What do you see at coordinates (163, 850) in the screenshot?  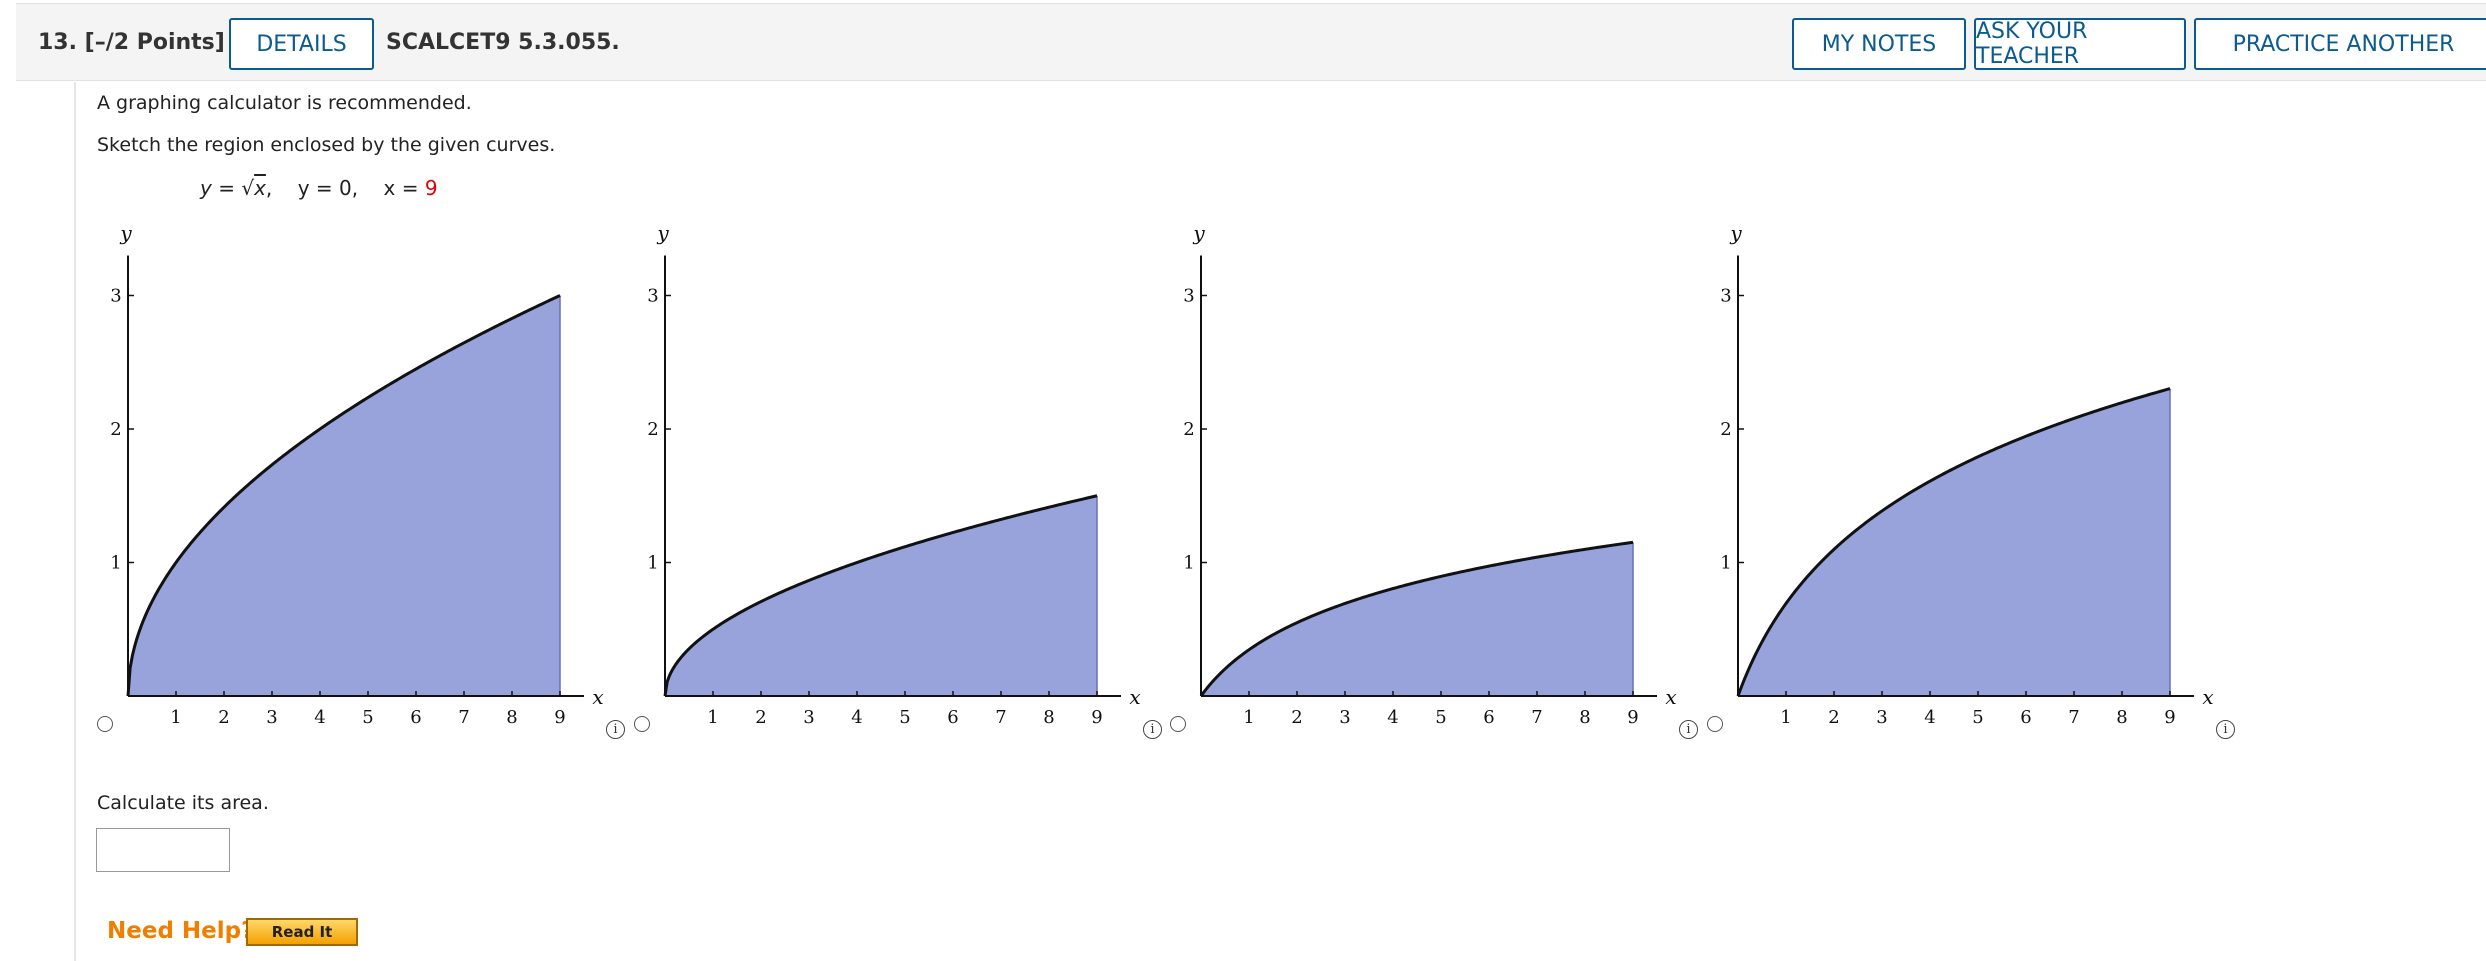 I see `area-answer-input` at bounding box center [163, 850].